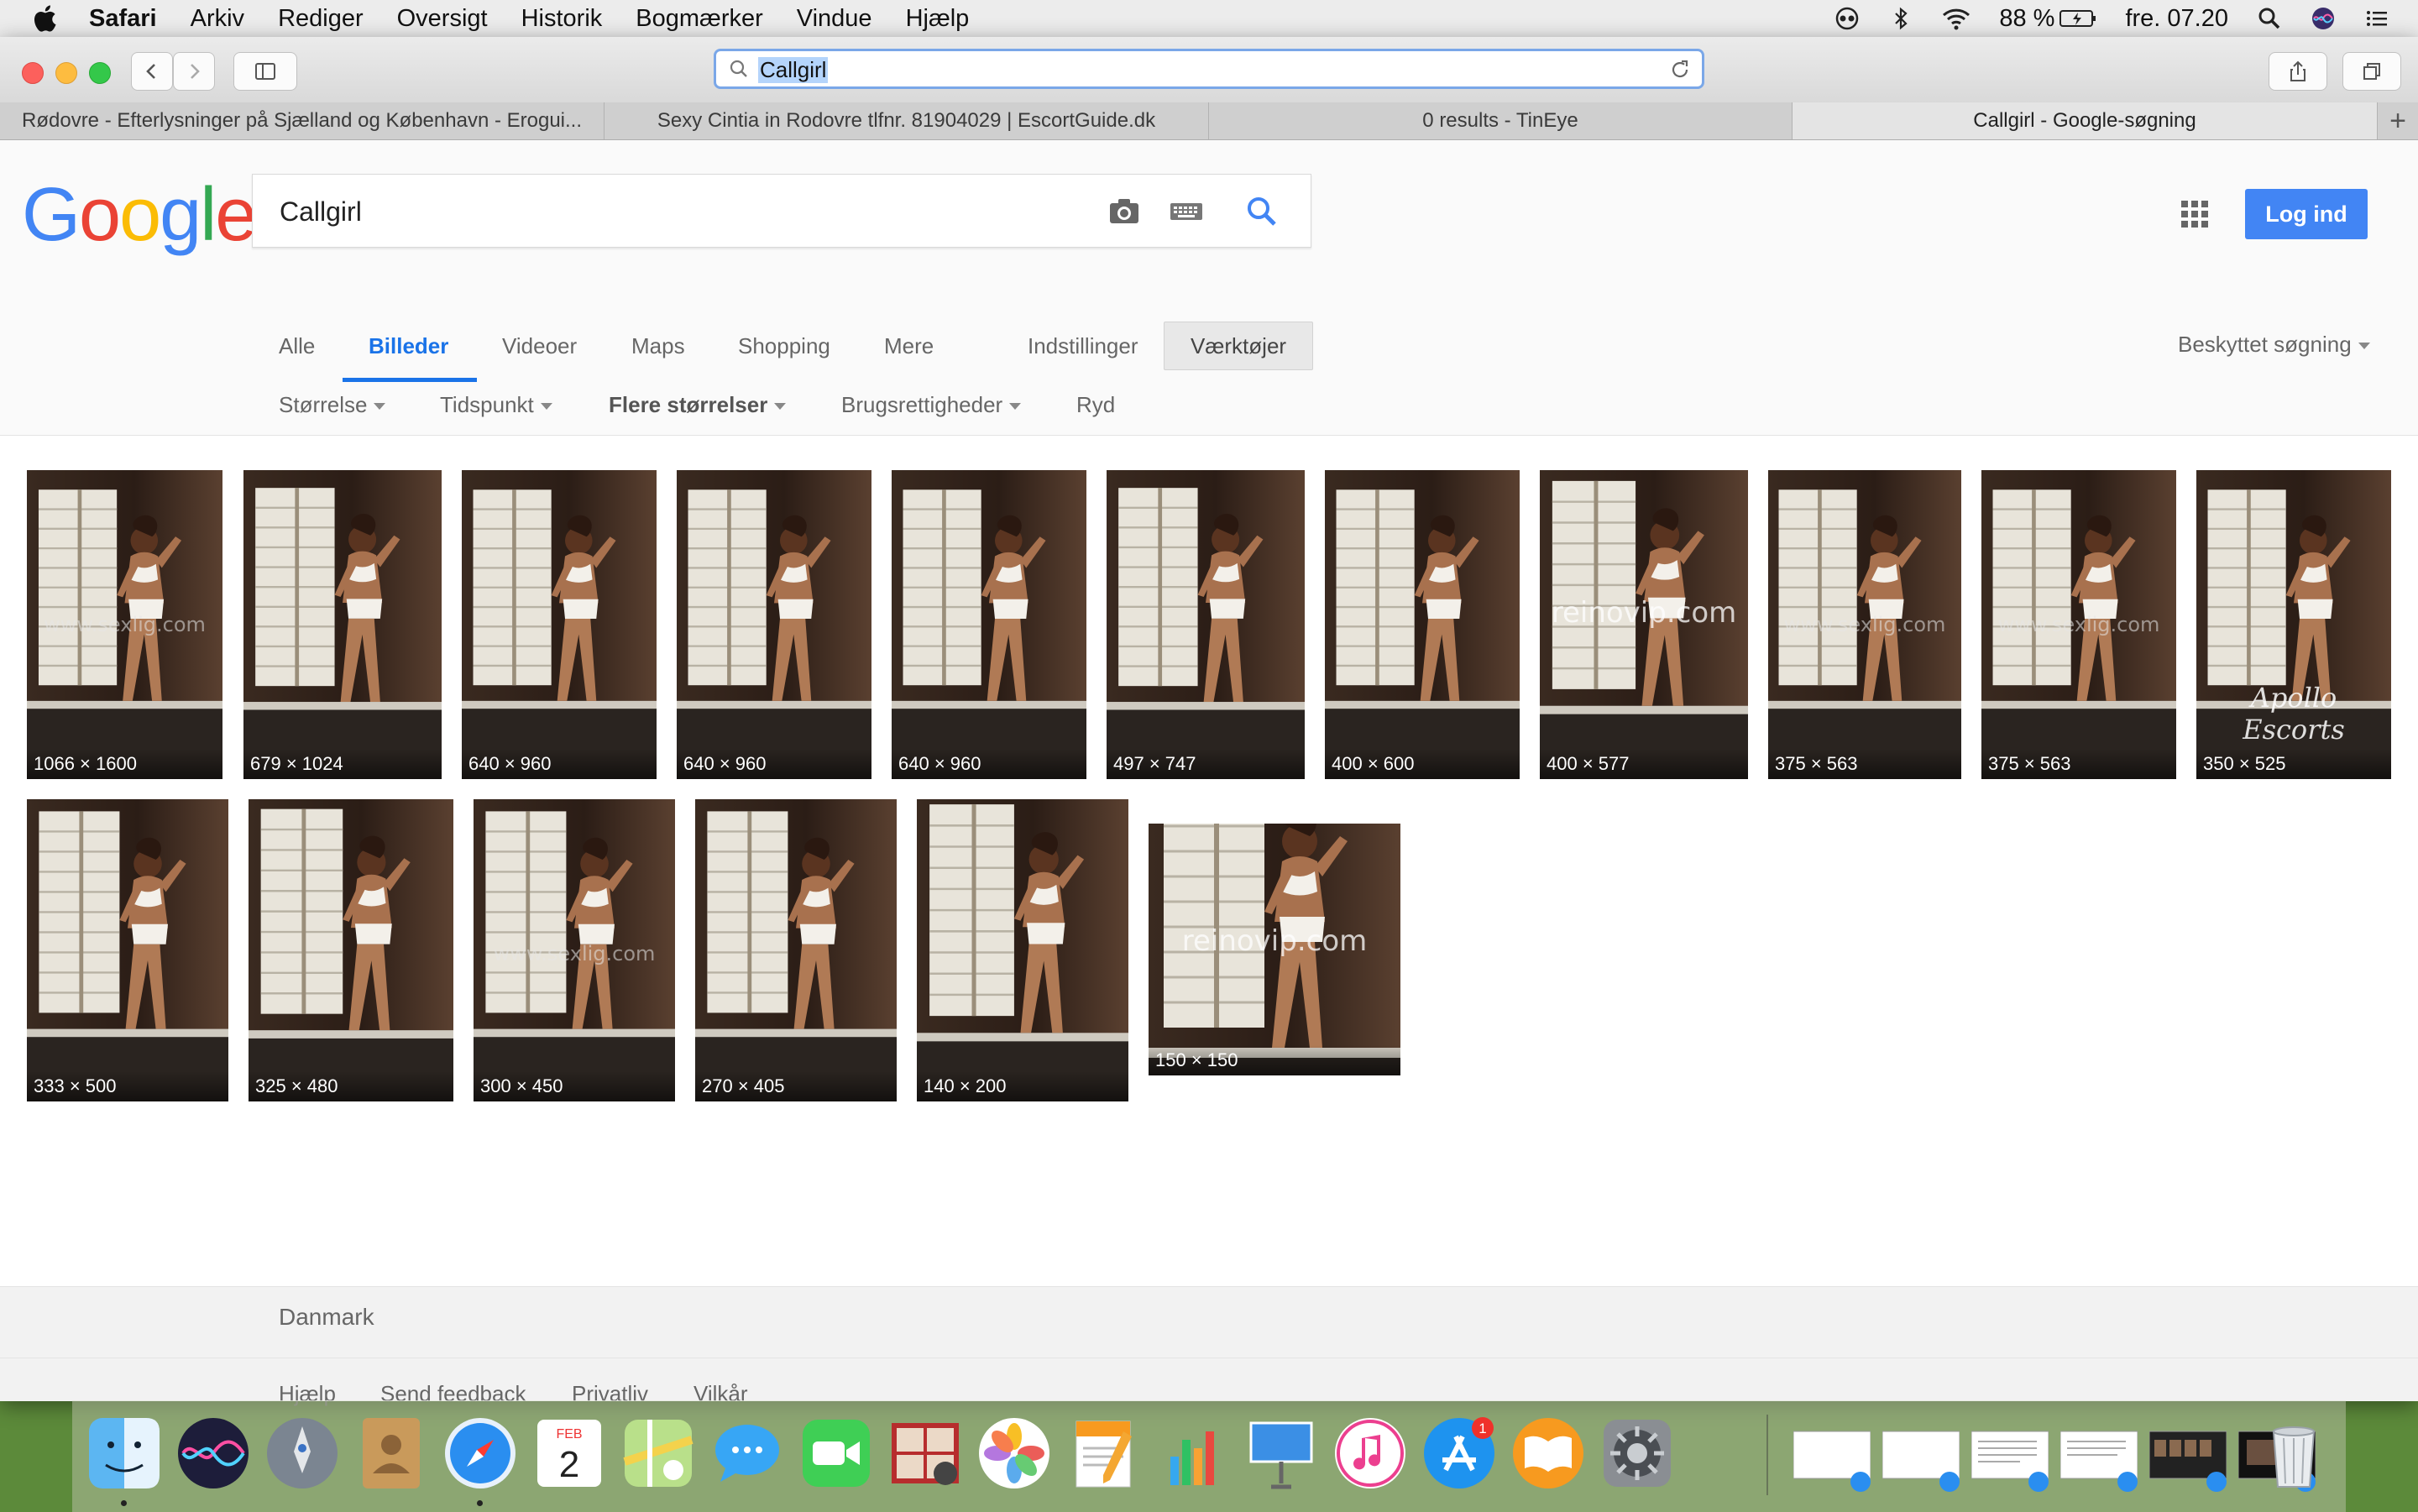 This screenshot has width=2418, height=1512. What do you see at coordinates (834, 19) in the screenshot?
I see `menu-vindue: Vindue` at bounding box center [834, 19].